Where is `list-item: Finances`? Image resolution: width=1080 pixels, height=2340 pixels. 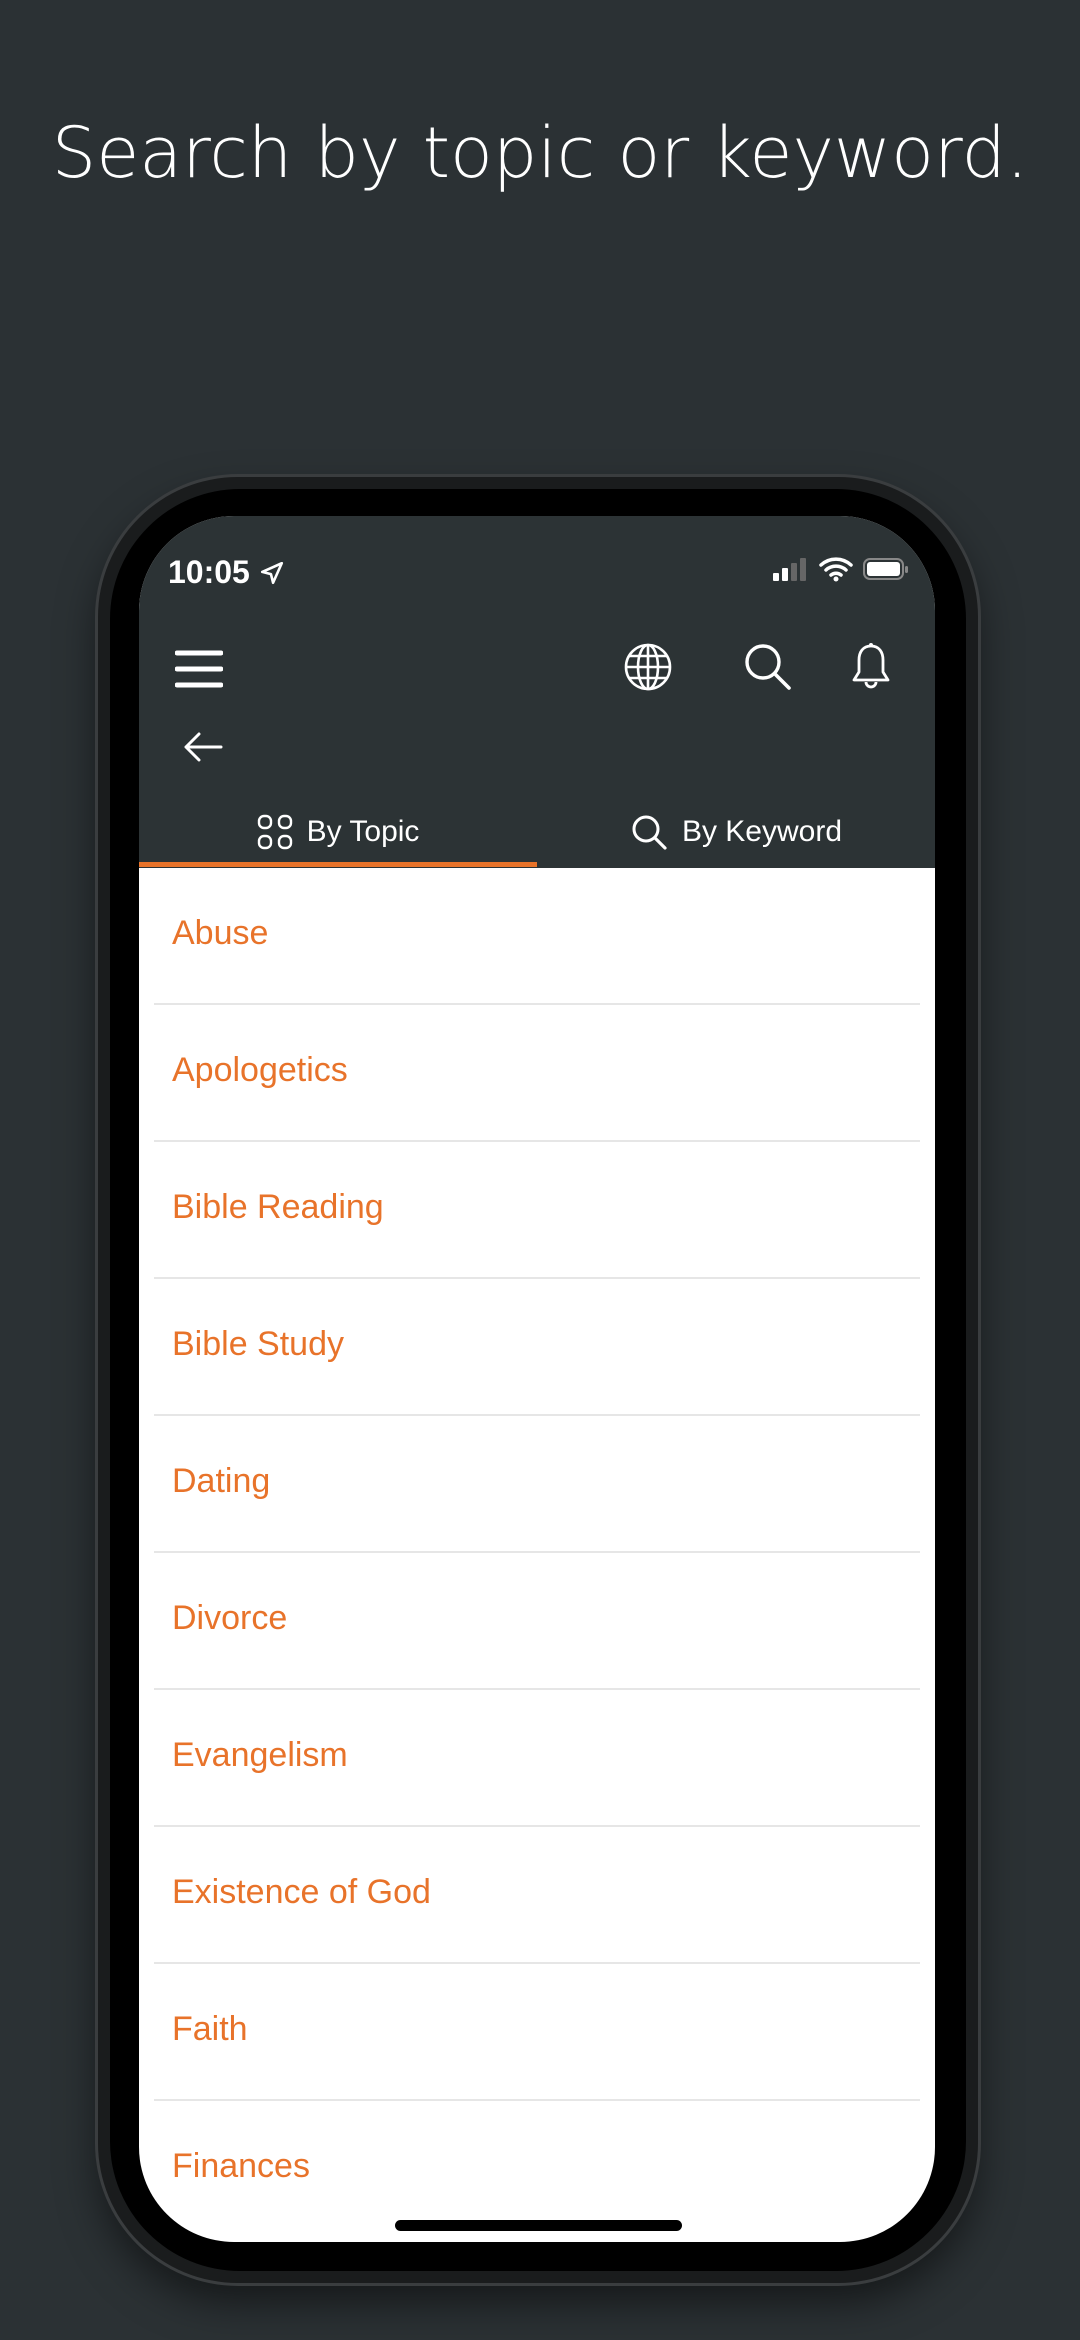 list-item: Finances is located at coordinates (537, 2139).